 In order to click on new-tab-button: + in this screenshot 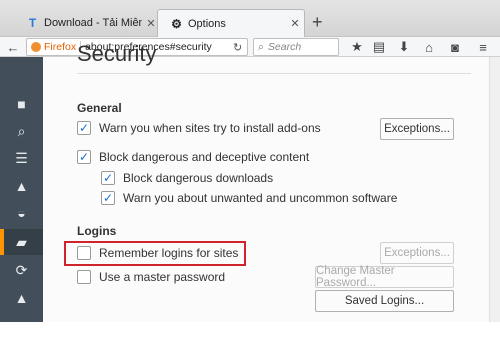, I will do `click(317, 22)`.